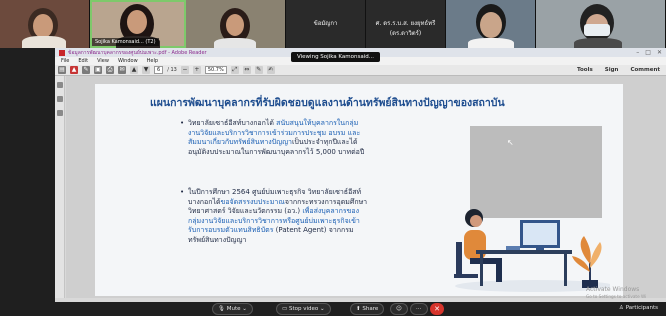 Image resolution: width=666 pixels, height=316 pixels. I want to click on navigation-rail, so click(60, 187).